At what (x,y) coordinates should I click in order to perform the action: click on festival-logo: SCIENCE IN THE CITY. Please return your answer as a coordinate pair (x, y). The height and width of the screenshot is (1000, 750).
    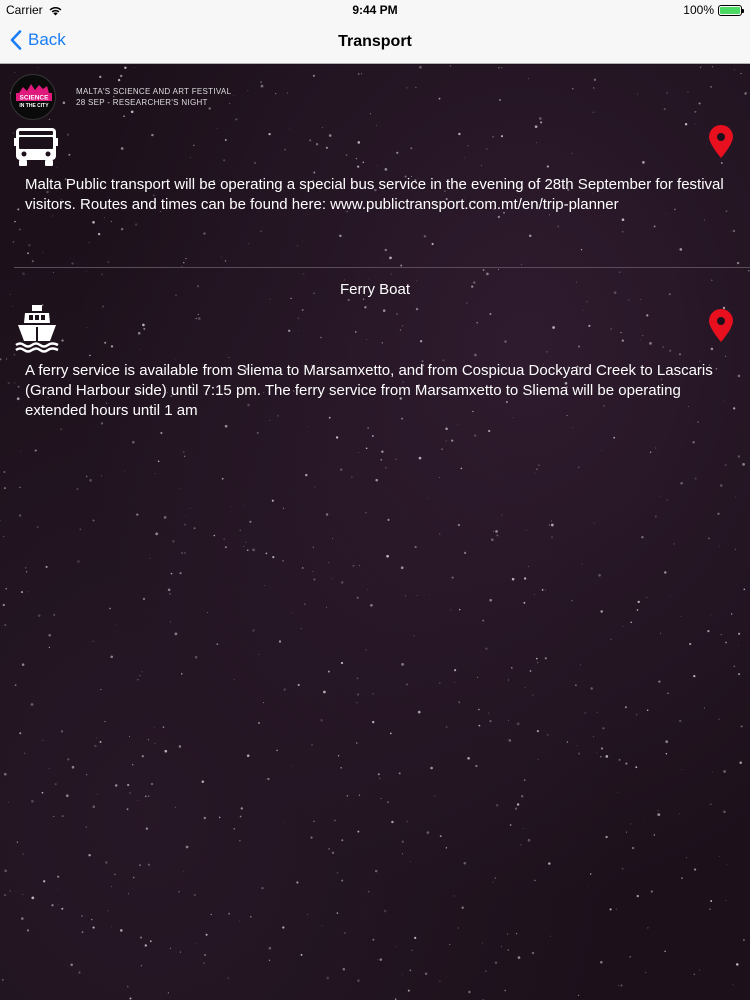
    Looking at the image, I should click on (33, 97).